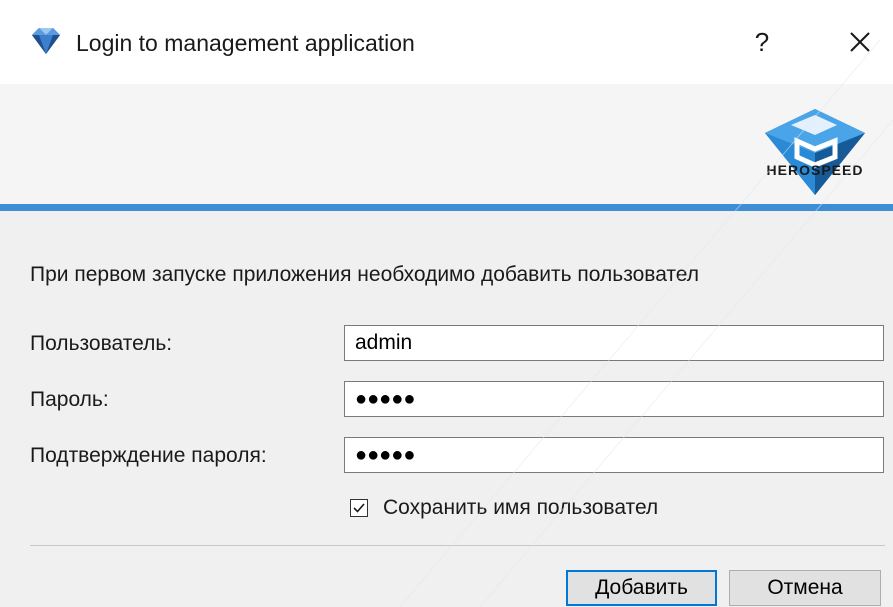 Image resolution: width=893 pixels, height=607 pixels. I want to click on password-label: Пароль:, so click(69, 399).